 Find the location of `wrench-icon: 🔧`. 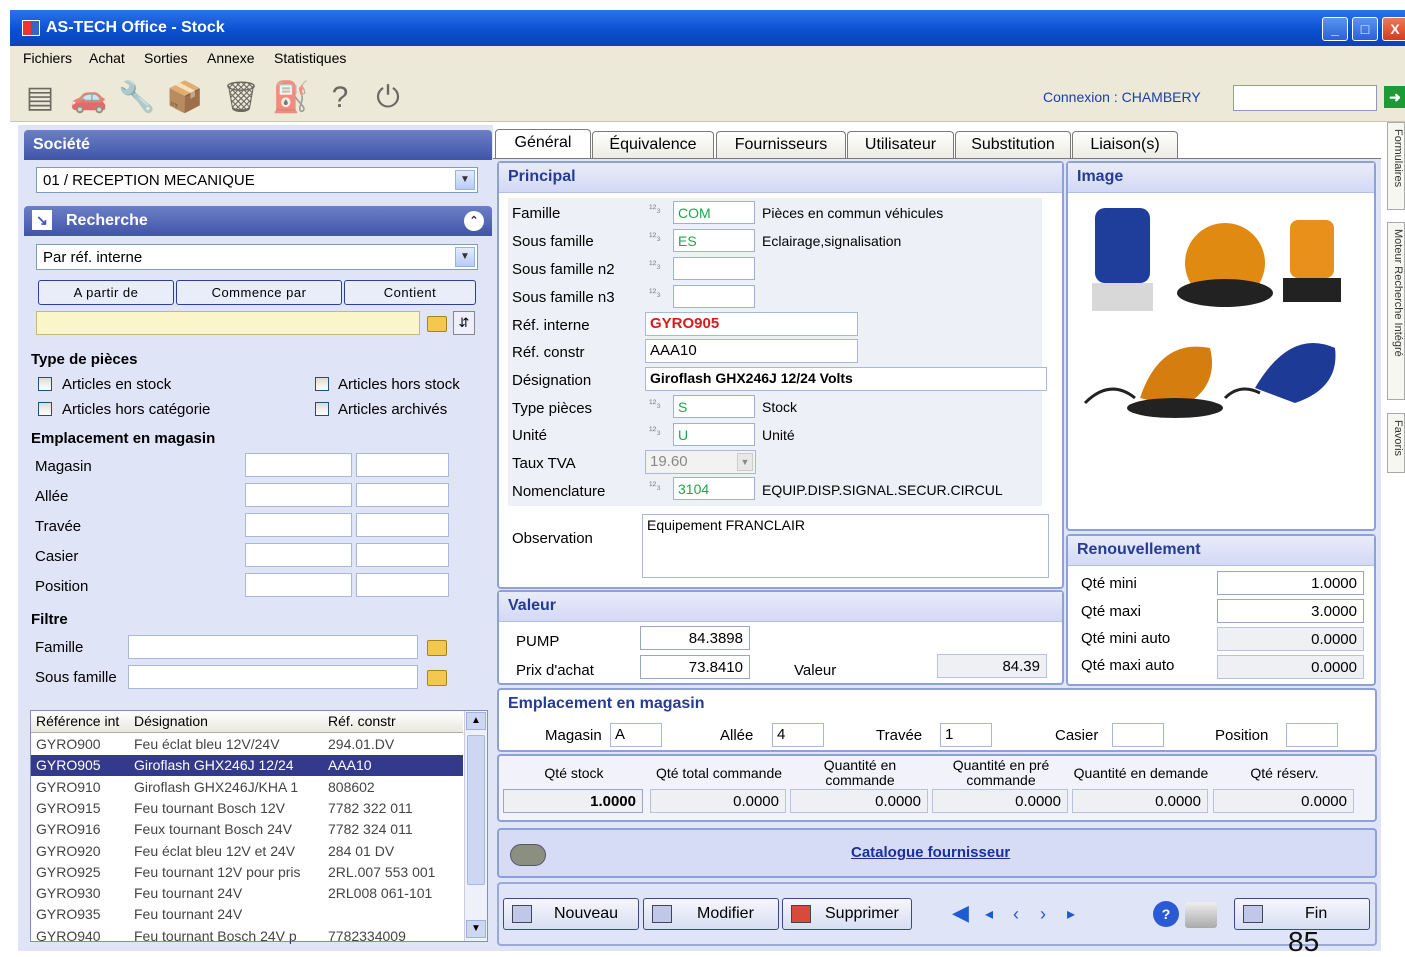

wrench-icon: 🔧 is located at coordinates (136, 98).